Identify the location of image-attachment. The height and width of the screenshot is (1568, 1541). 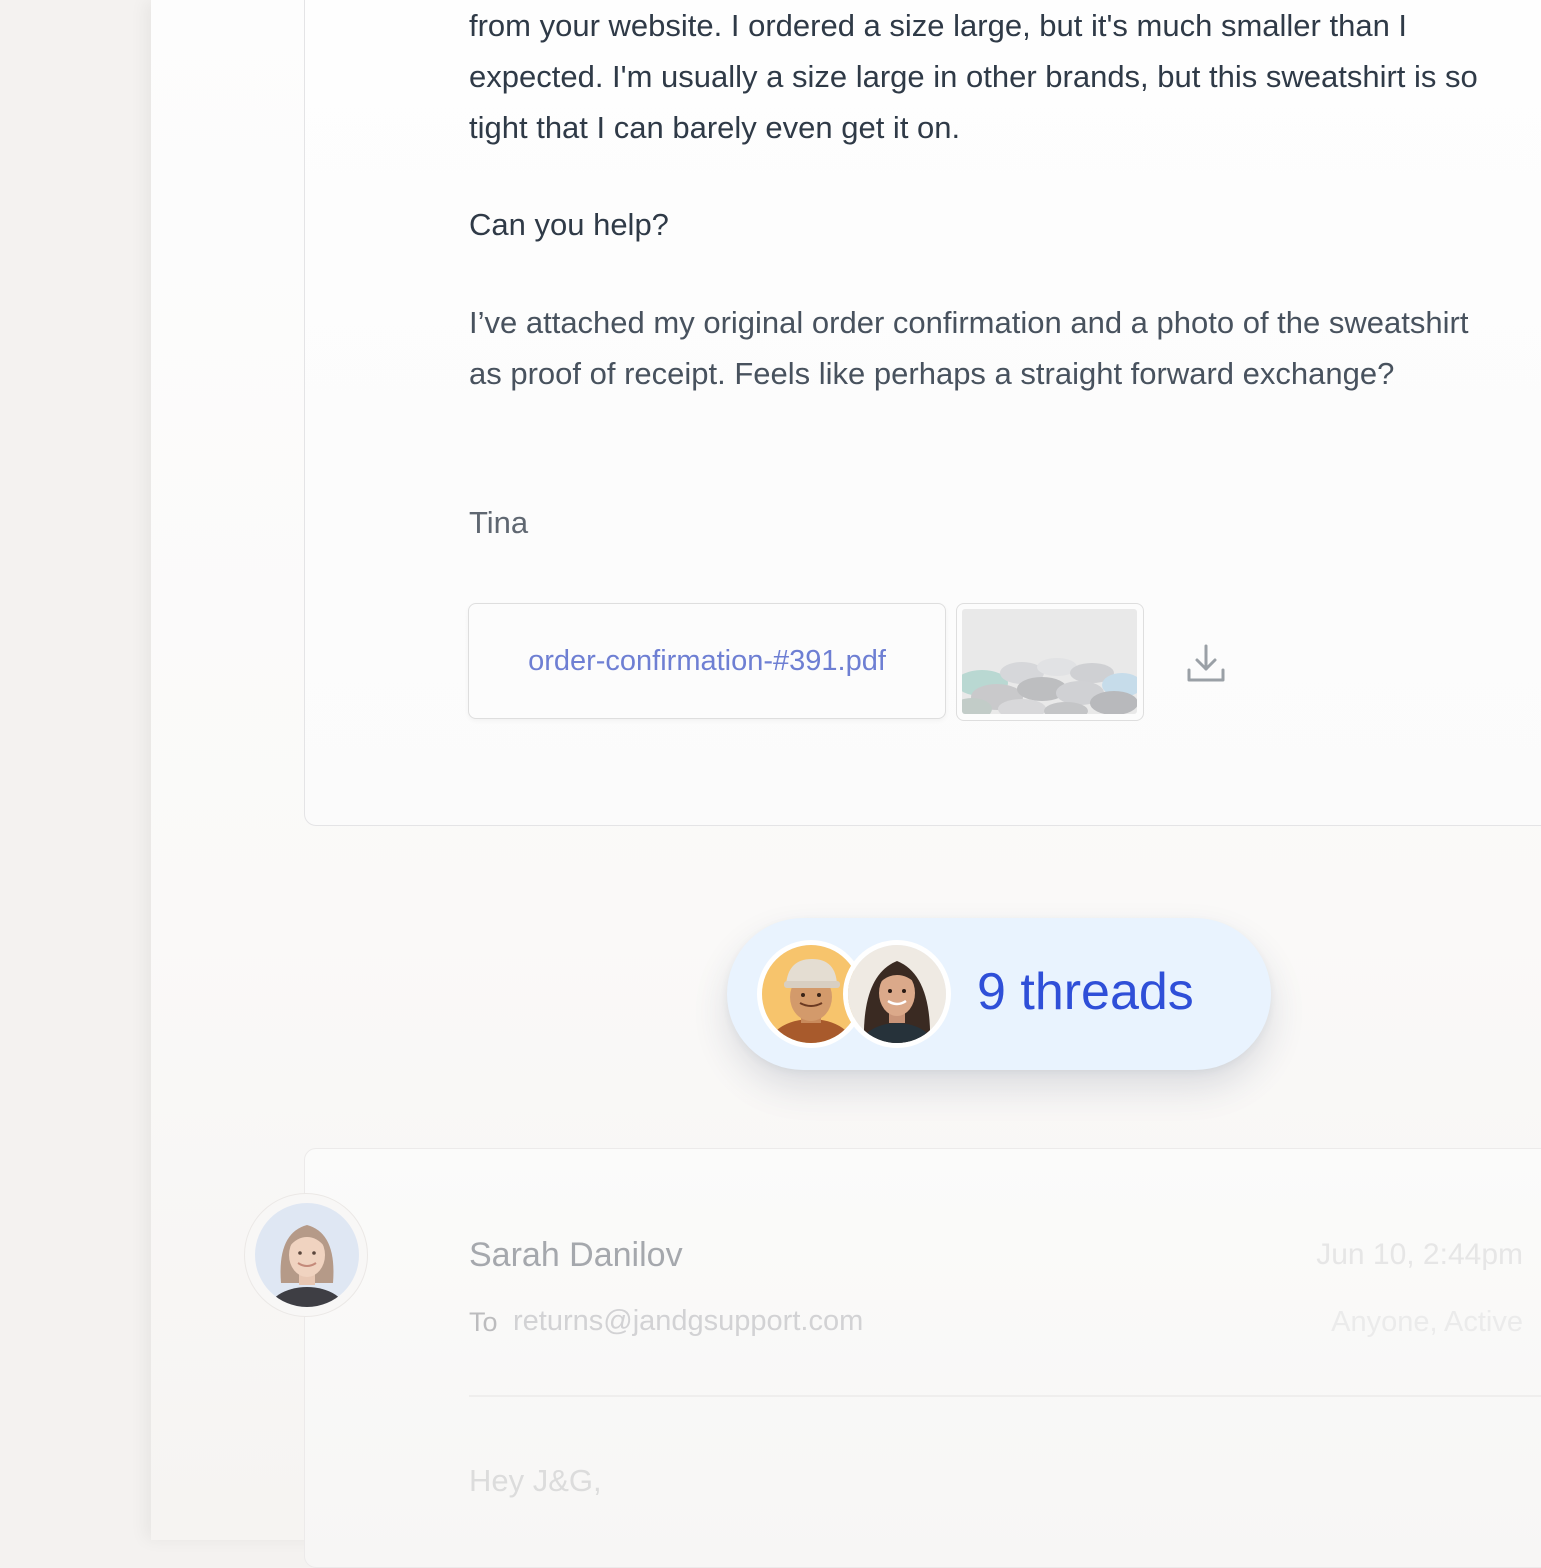
(1050, 662).